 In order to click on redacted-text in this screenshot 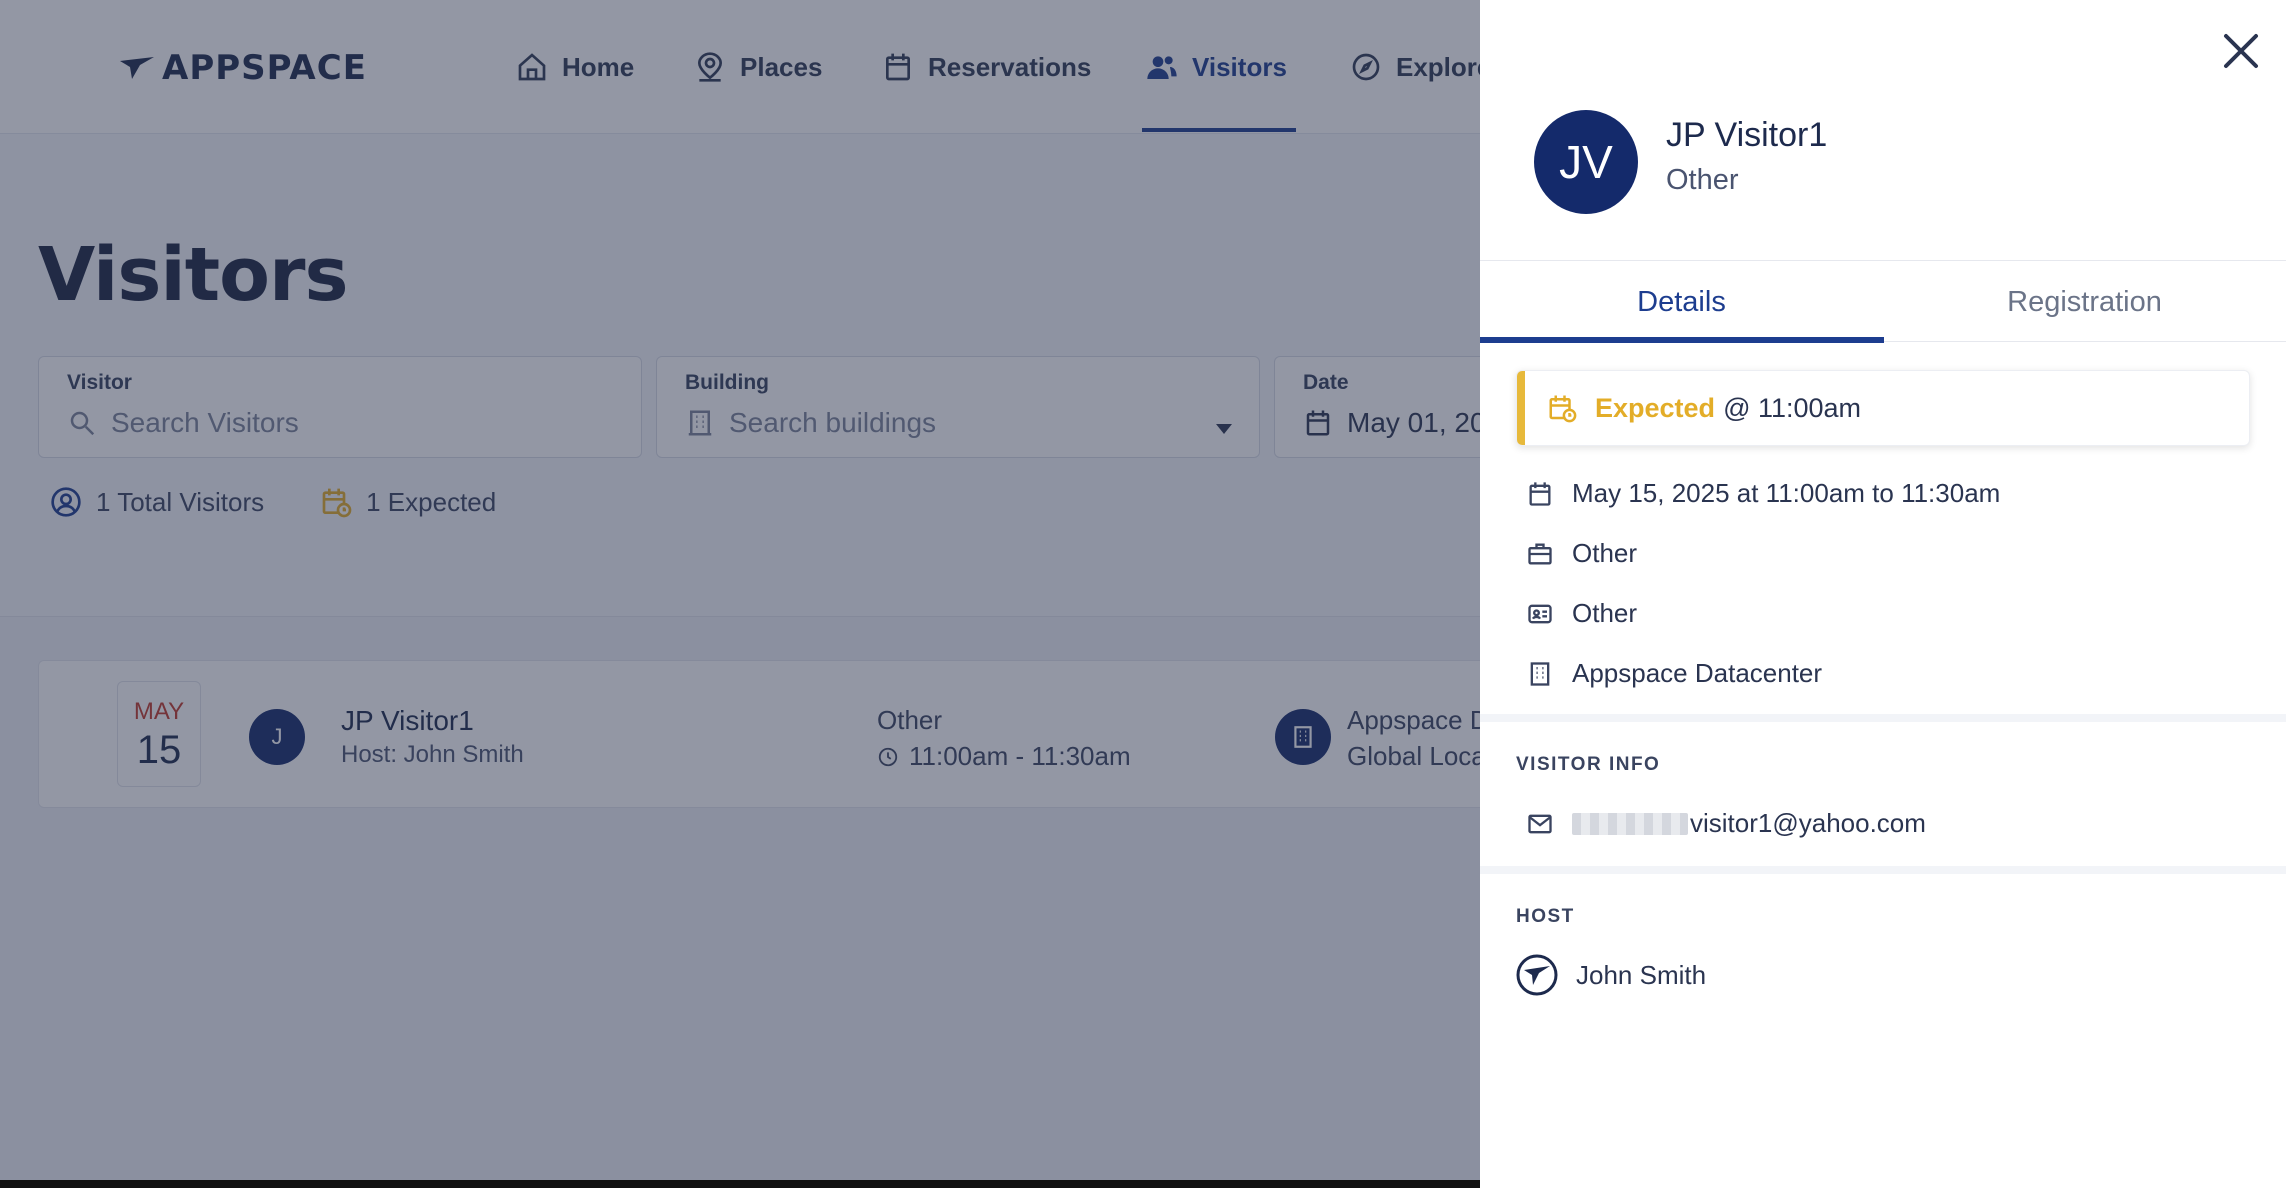, I will do `click(1630, 823)`.